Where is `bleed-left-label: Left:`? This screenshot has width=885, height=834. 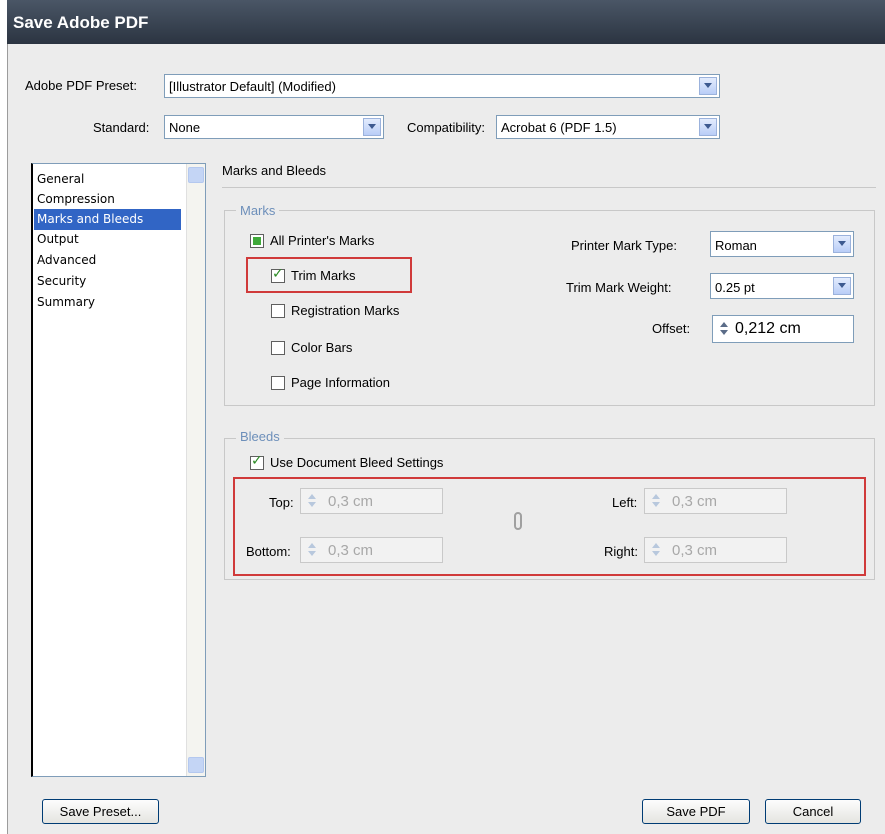 bleed-left-label: Left: is located at coordinates (625, 502).